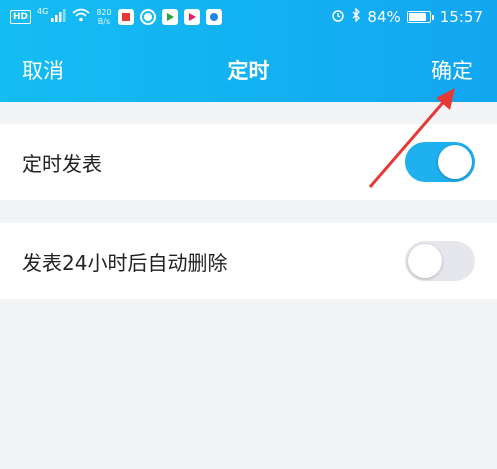  Describe the element at coordinates (62, 163) in the screenshot. I see `setting-label: 定时发表` at that location.